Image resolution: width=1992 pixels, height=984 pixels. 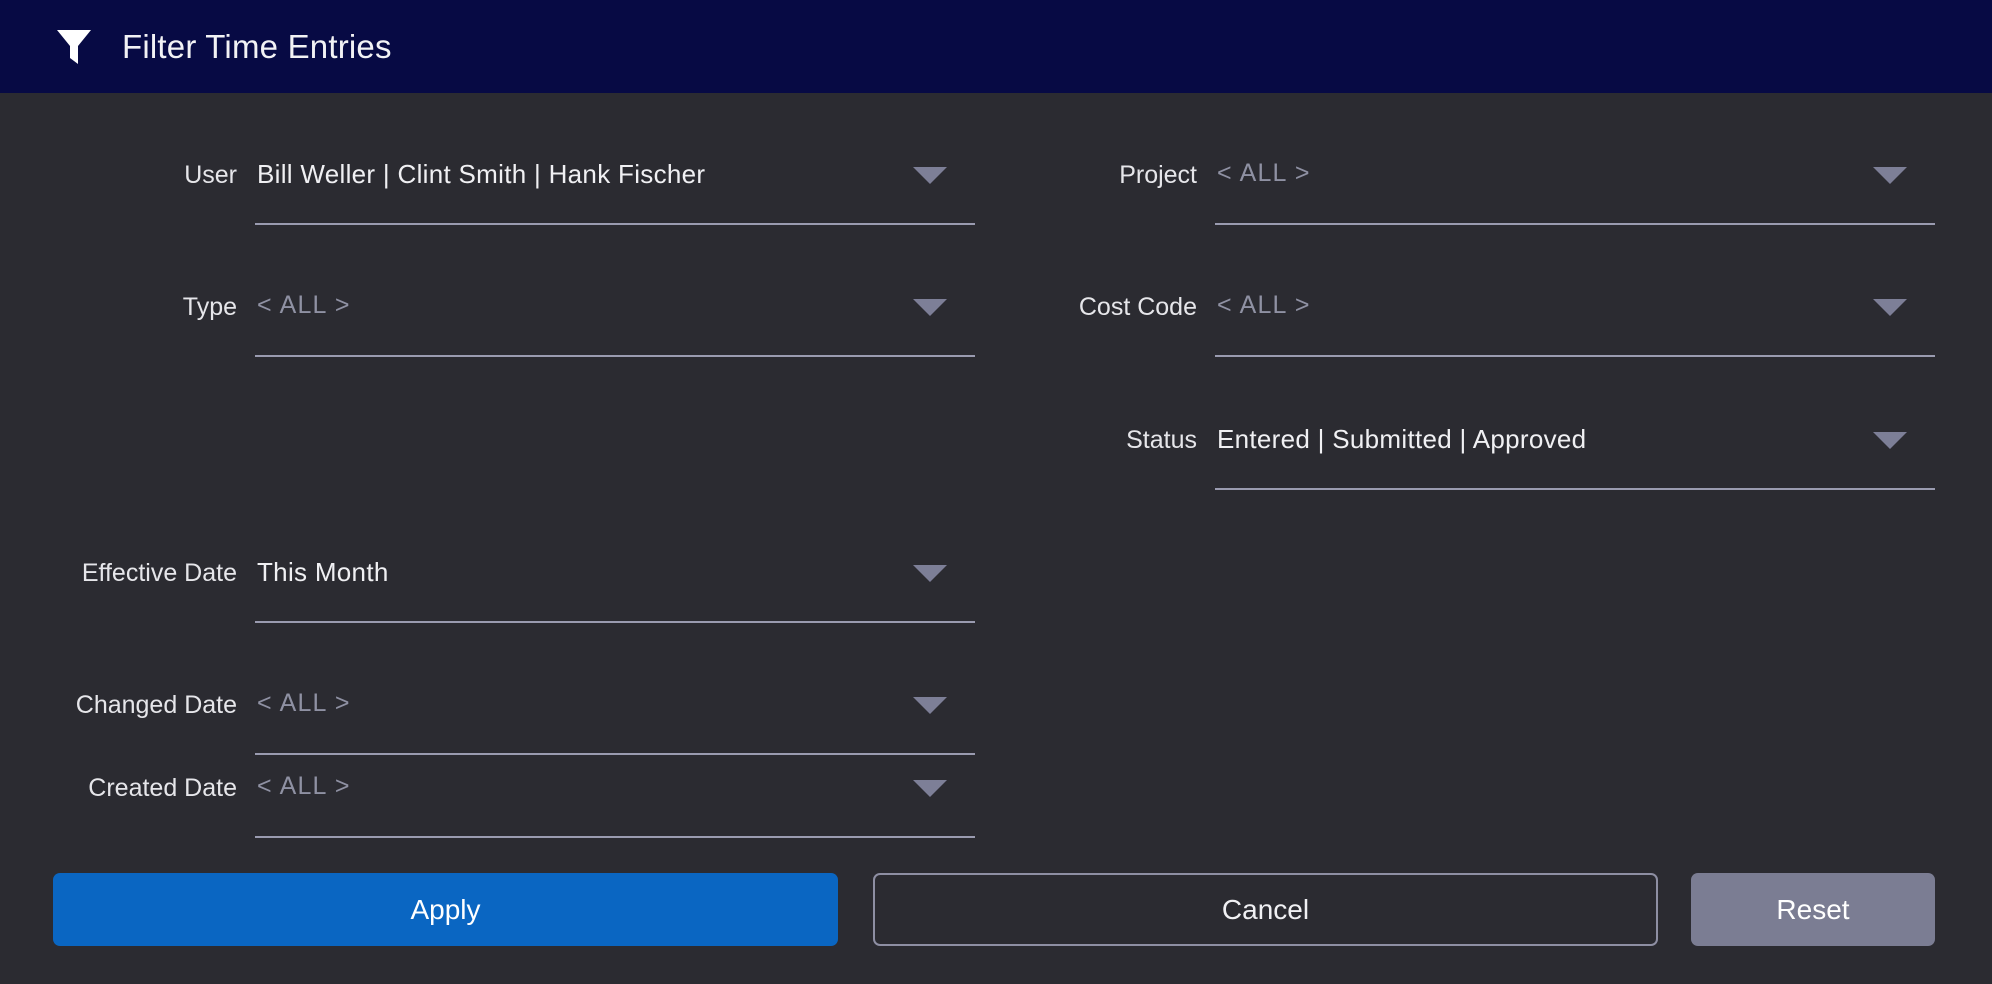 I want to click on field-value-effective-date: This Month, so click(x=323, y=572).